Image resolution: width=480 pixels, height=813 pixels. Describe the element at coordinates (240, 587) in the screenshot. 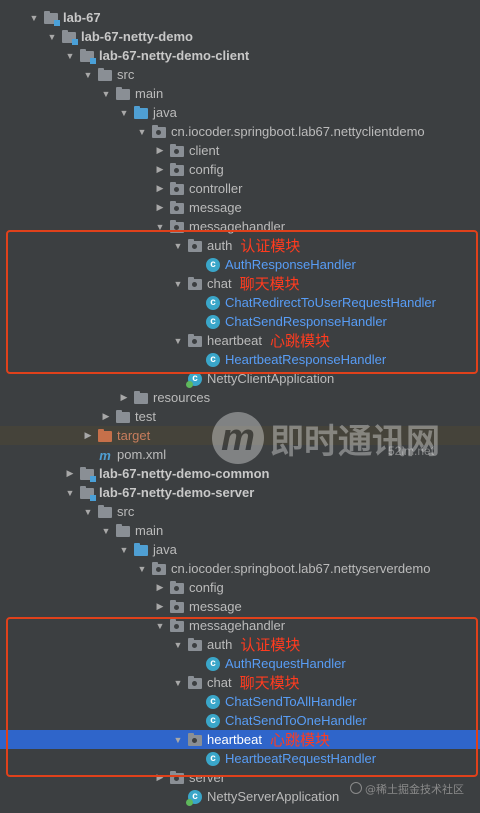

I see `tree-row-s-config: ▶ config` at that location.